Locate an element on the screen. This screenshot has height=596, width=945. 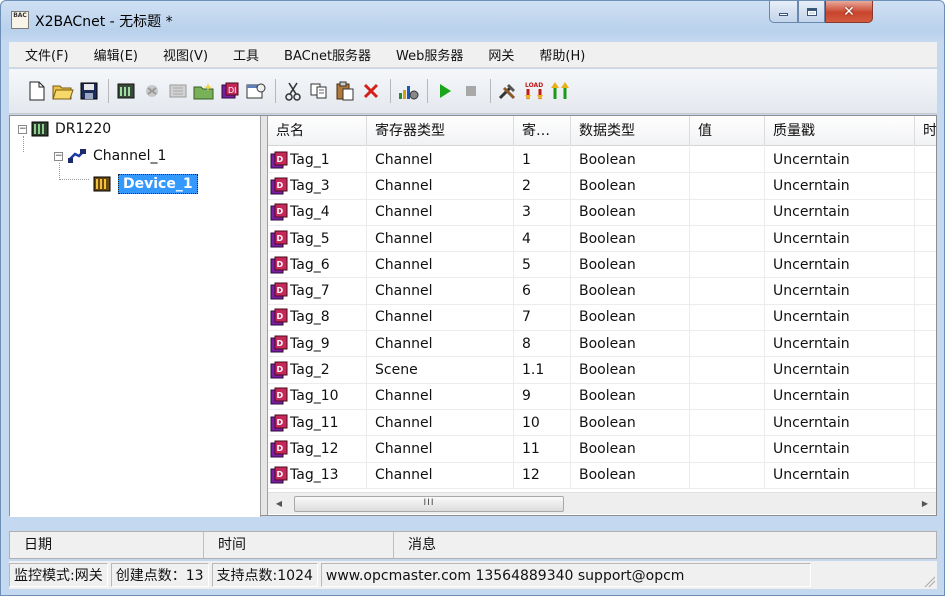
stop-icon is located at coordinates (471, 91).